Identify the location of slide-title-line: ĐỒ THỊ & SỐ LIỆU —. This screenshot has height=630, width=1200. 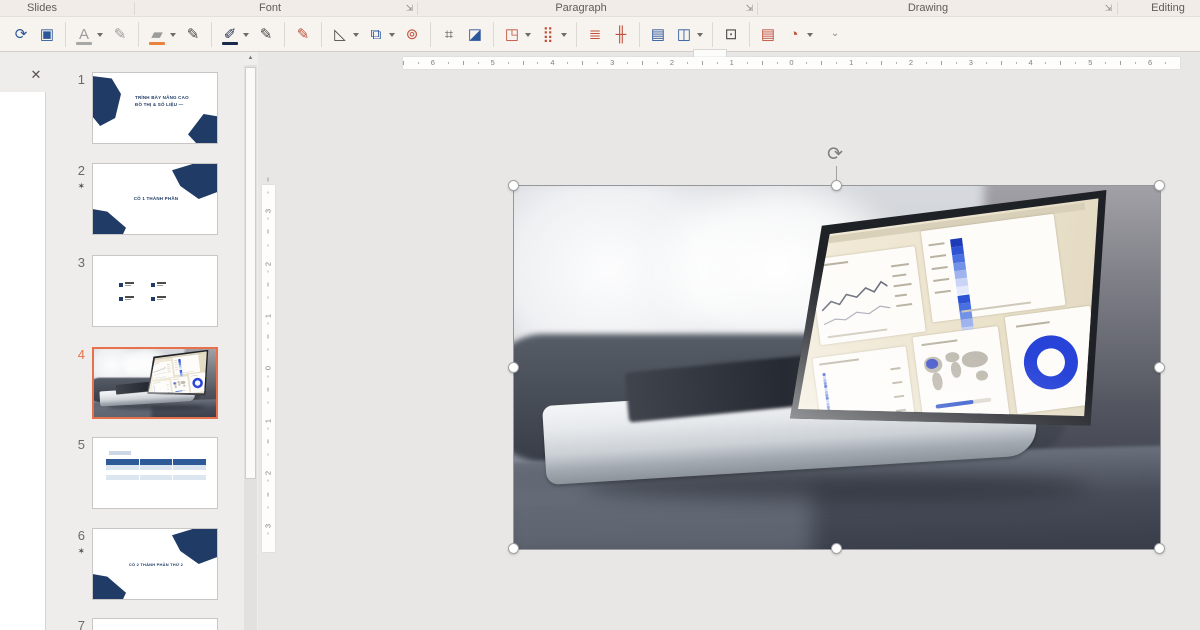
(159, 104).